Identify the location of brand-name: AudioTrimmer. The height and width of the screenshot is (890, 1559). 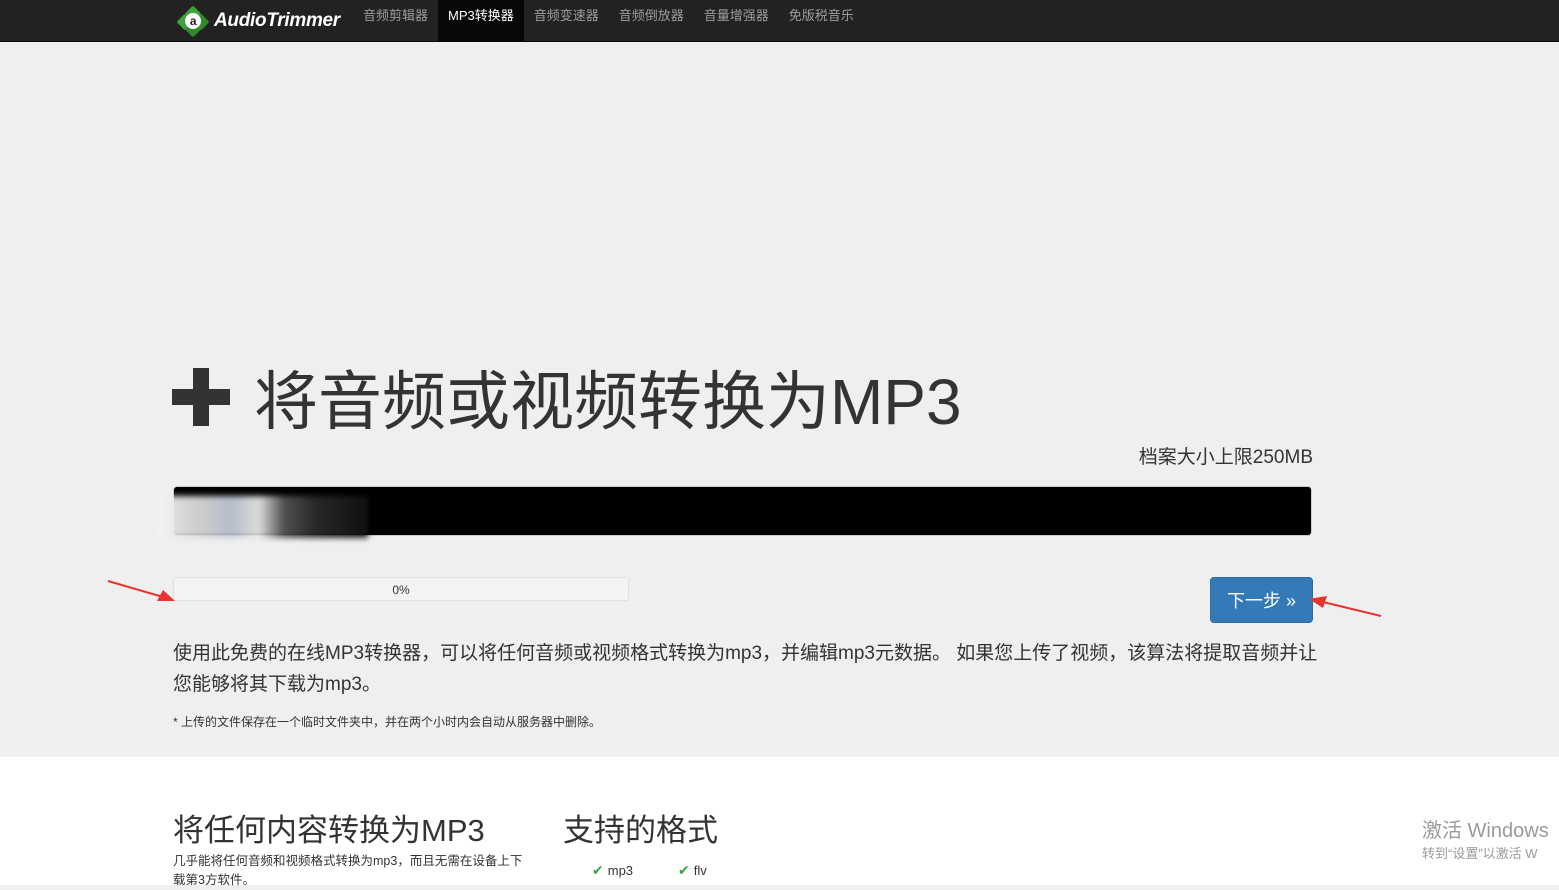
(277, 20).